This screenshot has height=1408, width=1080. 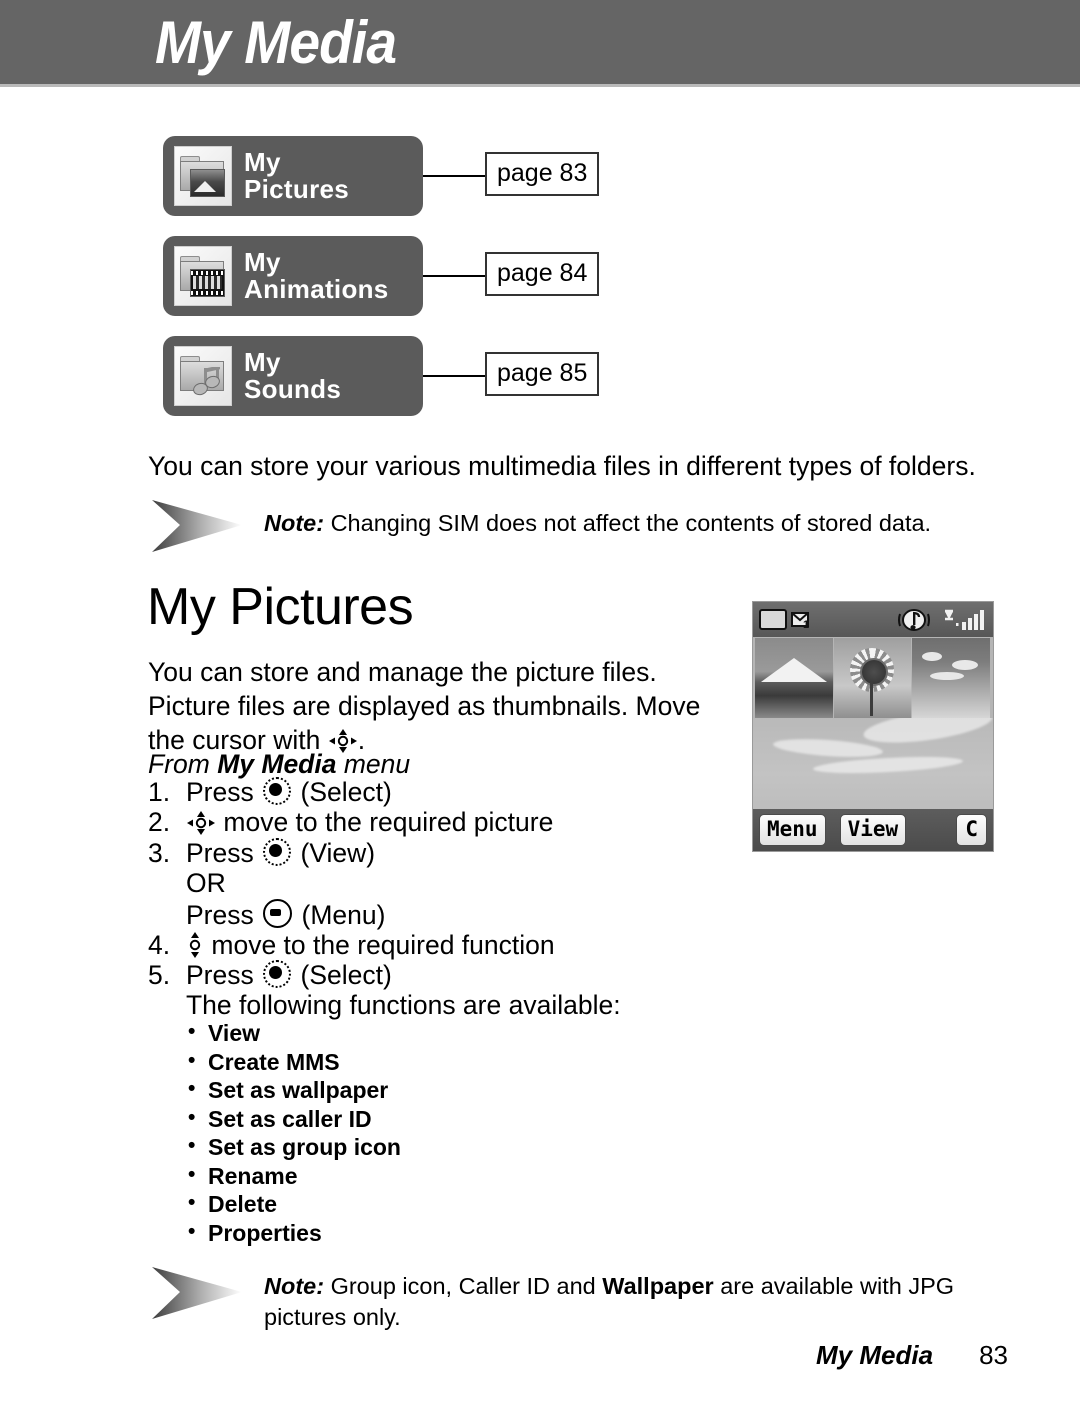 What do you see at coordinates (542, 174) in the screenshot?
I see `page-reference-83: page 83` at bounding box center [542, 174].